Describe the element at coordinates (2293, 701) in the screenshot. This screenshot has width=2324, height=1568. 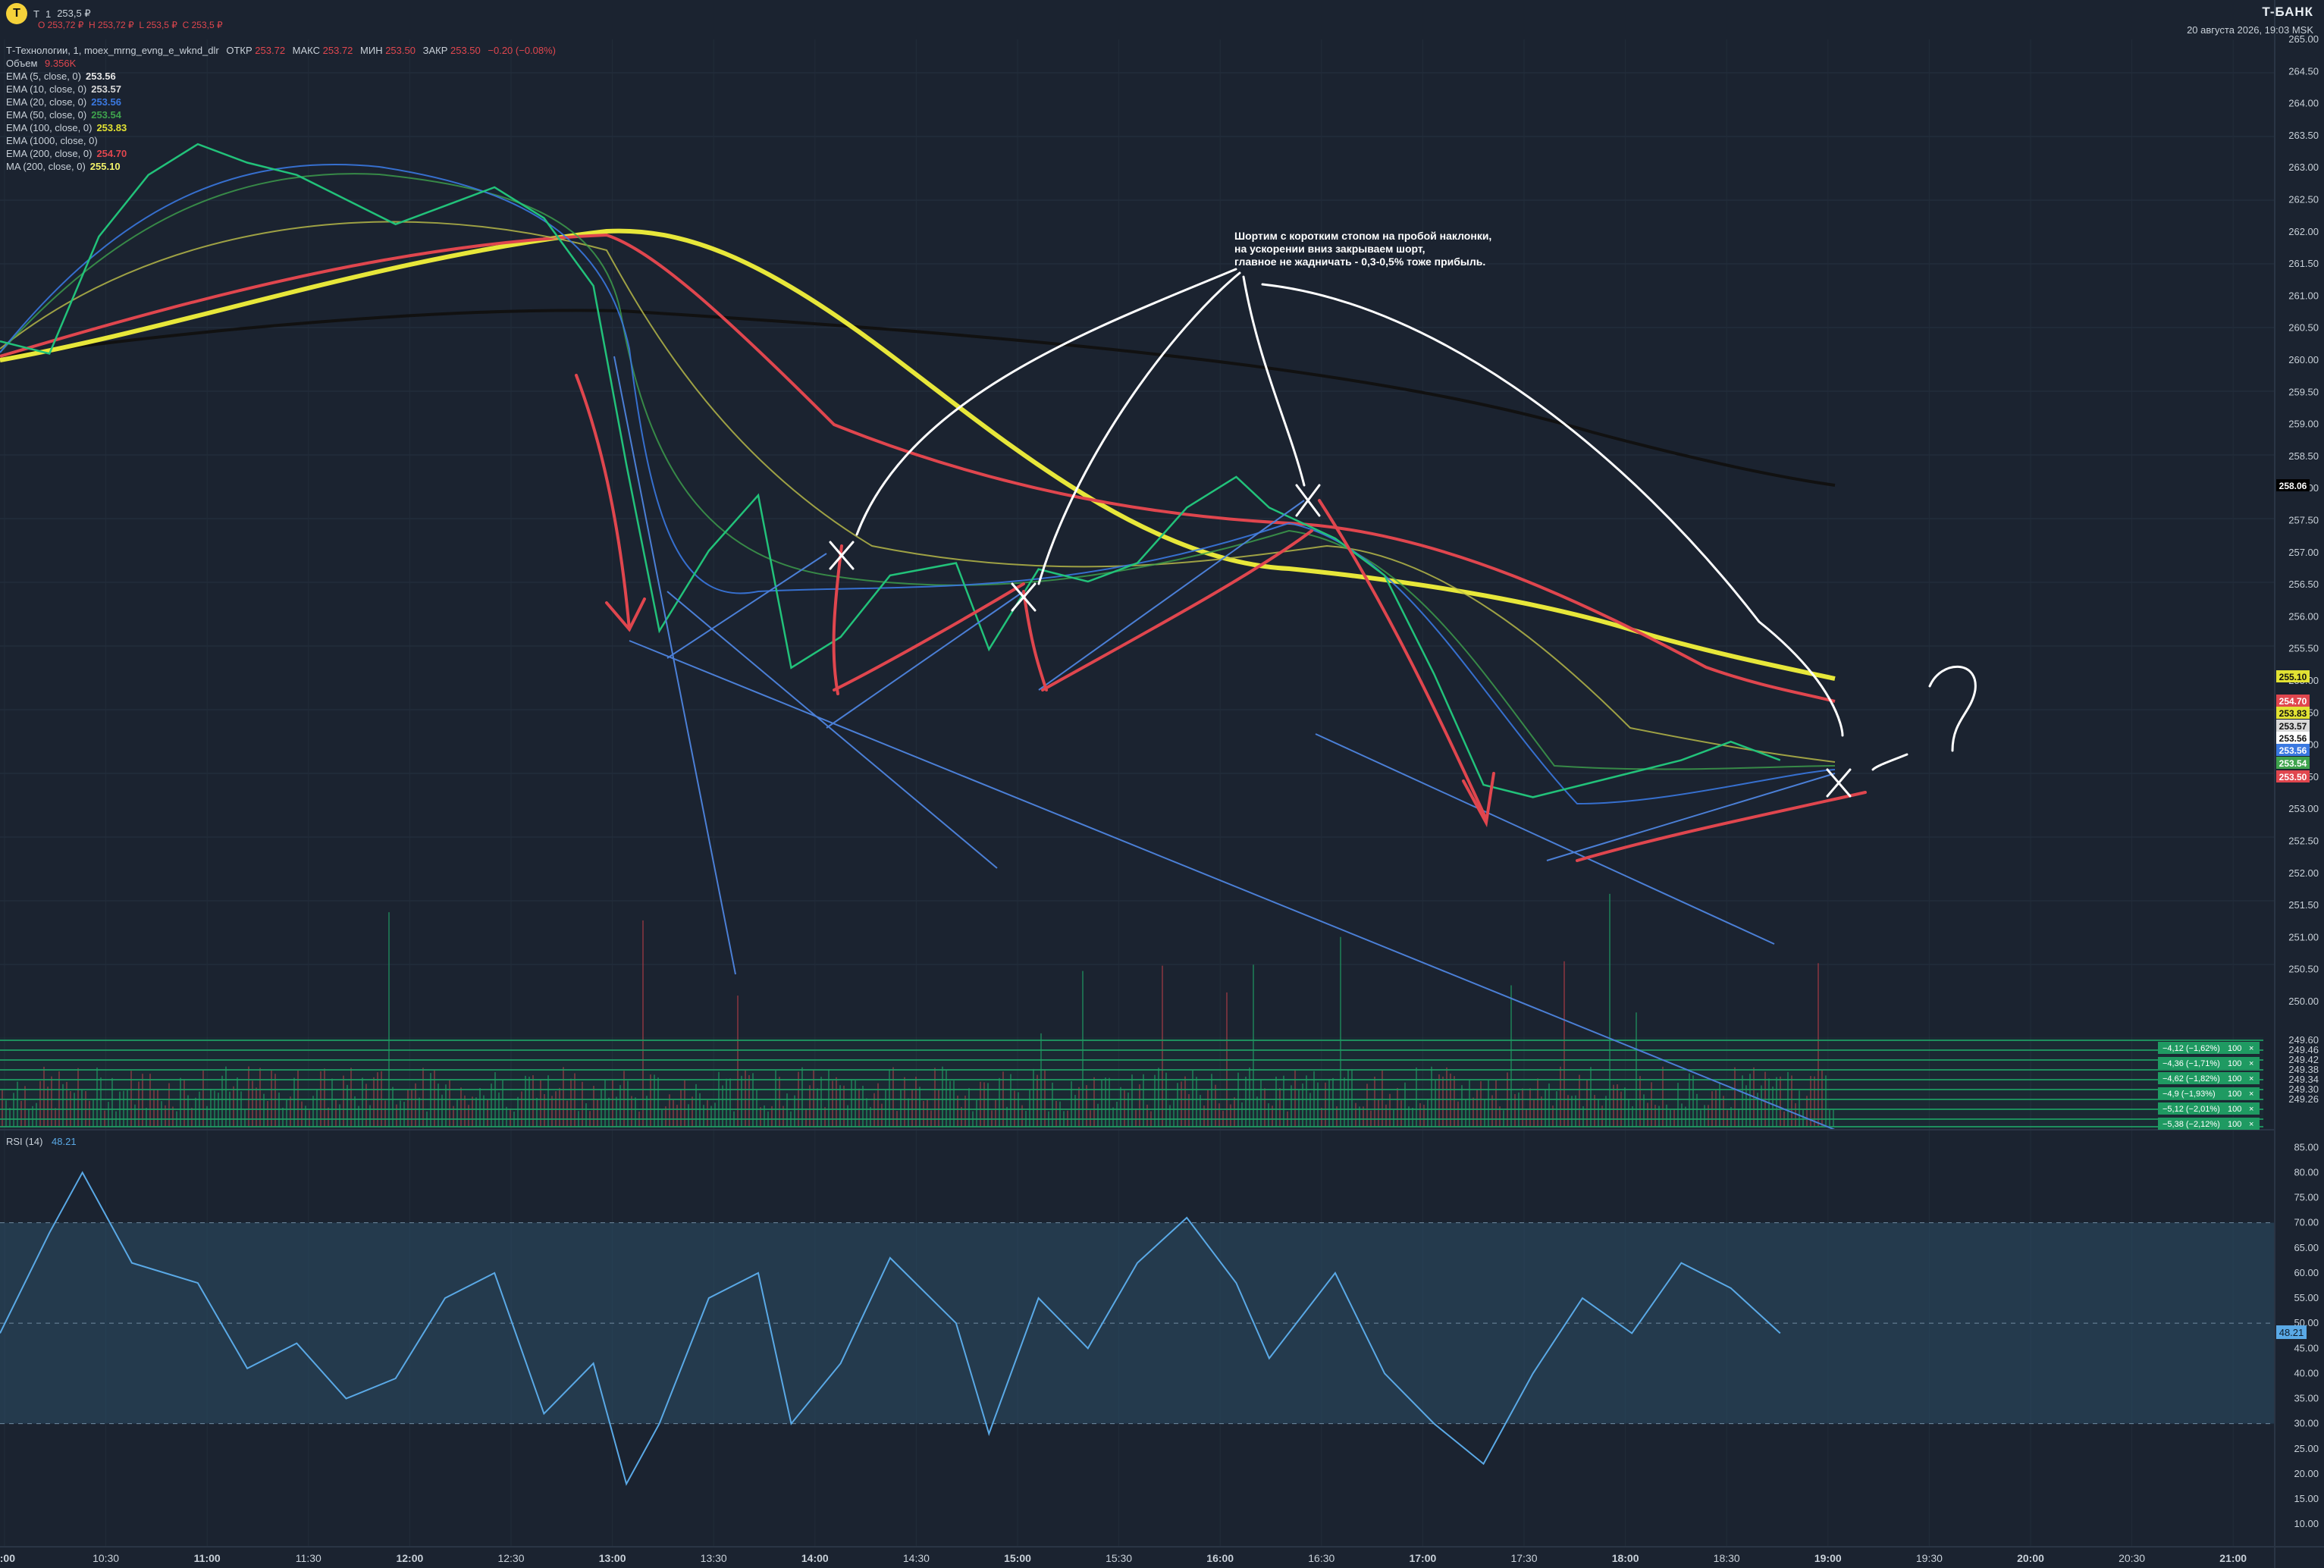
I see `price-badge: 254.70` at that location.